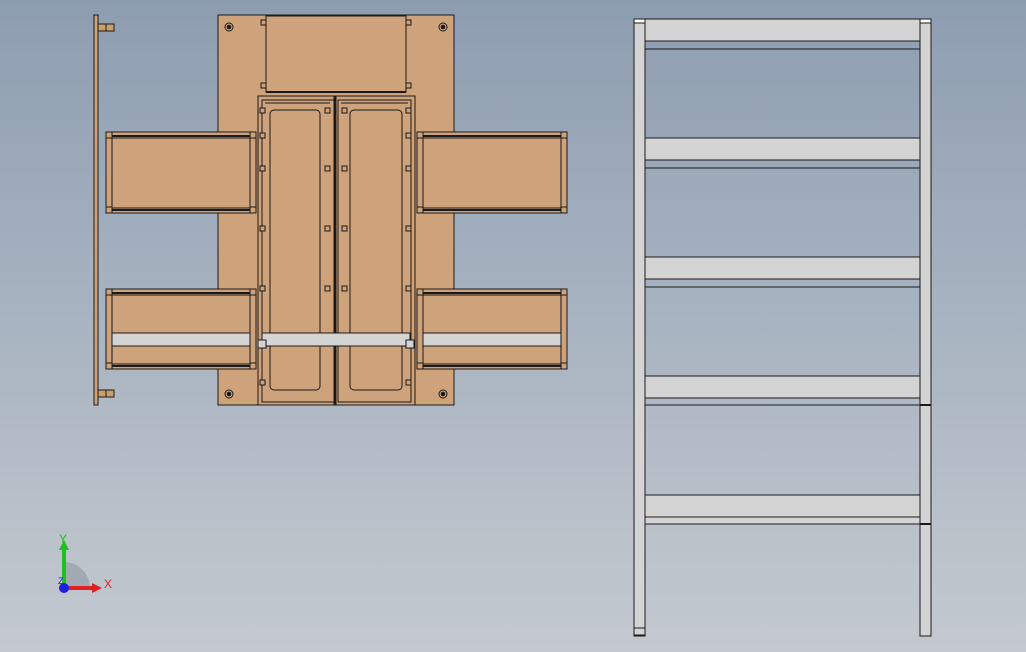  What do you see at coordinates (782, 520) in the screenshot?
I see `shelf-5-bottom-rail` at bounding box center [782, 520].